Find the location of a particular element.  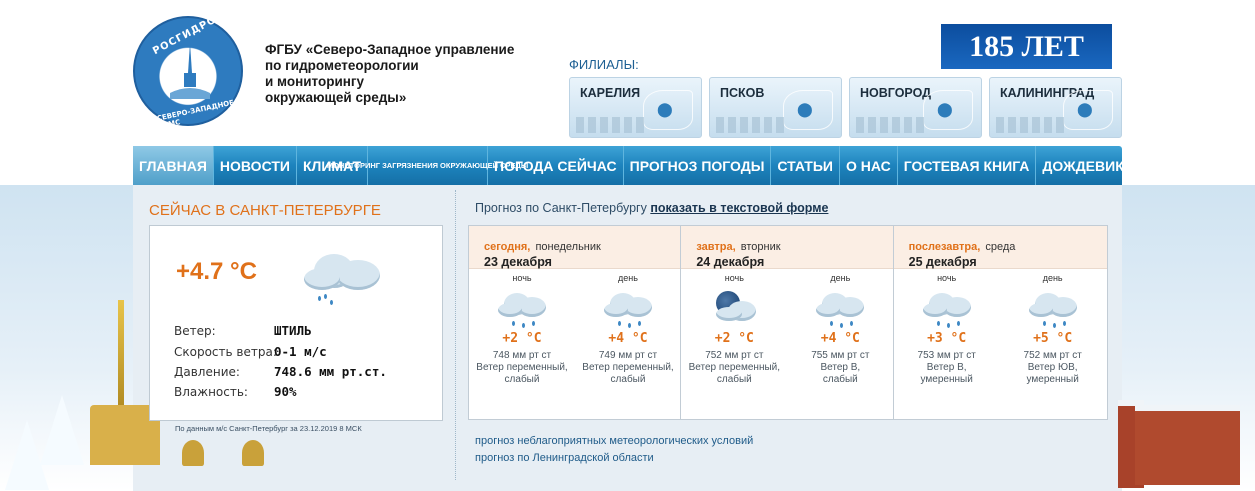

part-pressure: 753 мм рт ст is located at coordinates (946, 355).